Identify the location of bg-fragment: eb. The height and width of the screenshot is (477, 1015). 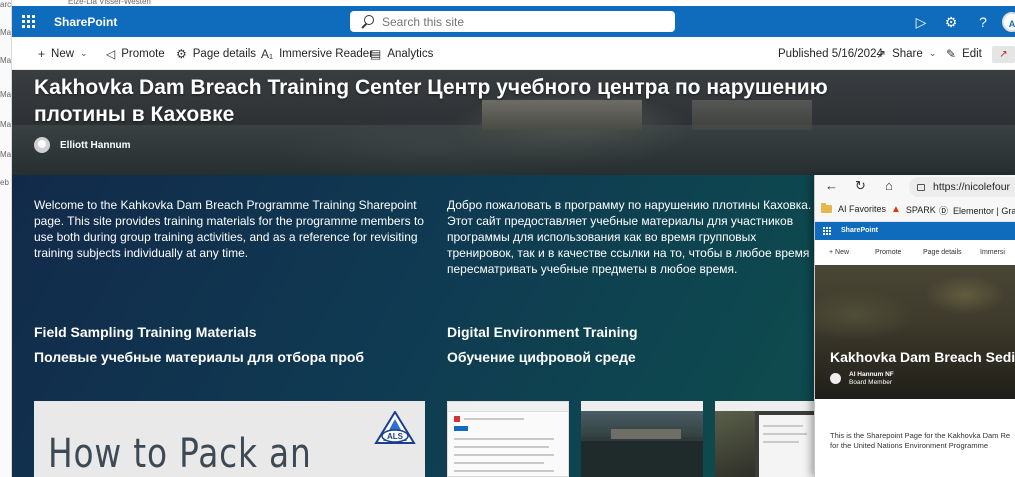
(4, 182).